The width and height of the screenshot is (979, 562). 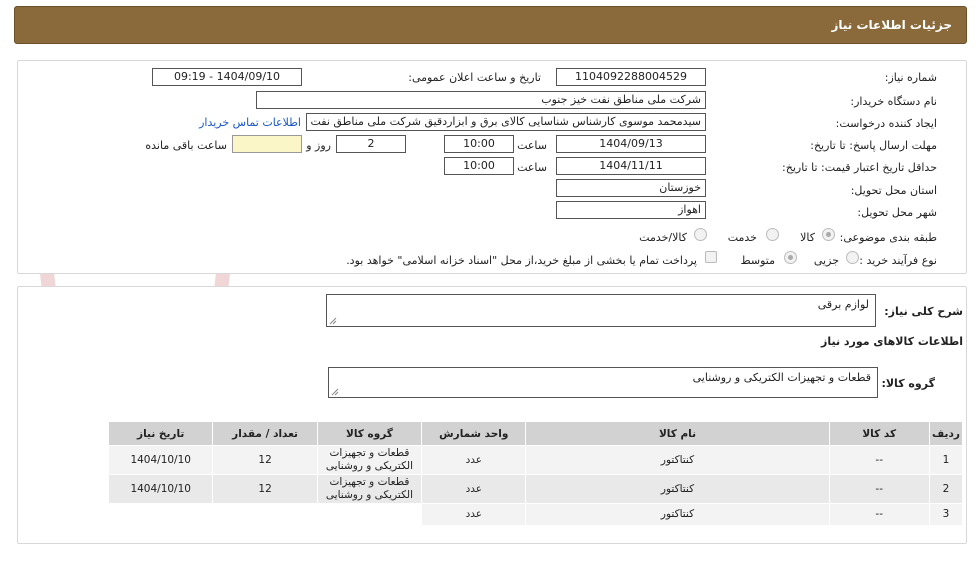 I want to click on days-remaining-field: 2, so click(x=371, y=144).